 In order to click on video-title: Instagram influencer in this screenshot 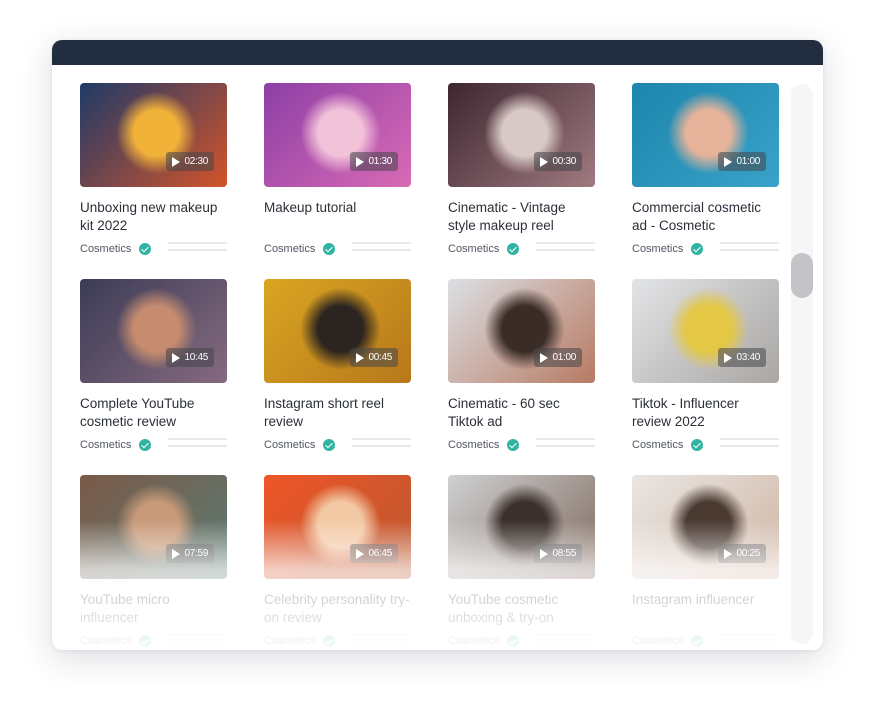, I will do `click(705, 600)`.